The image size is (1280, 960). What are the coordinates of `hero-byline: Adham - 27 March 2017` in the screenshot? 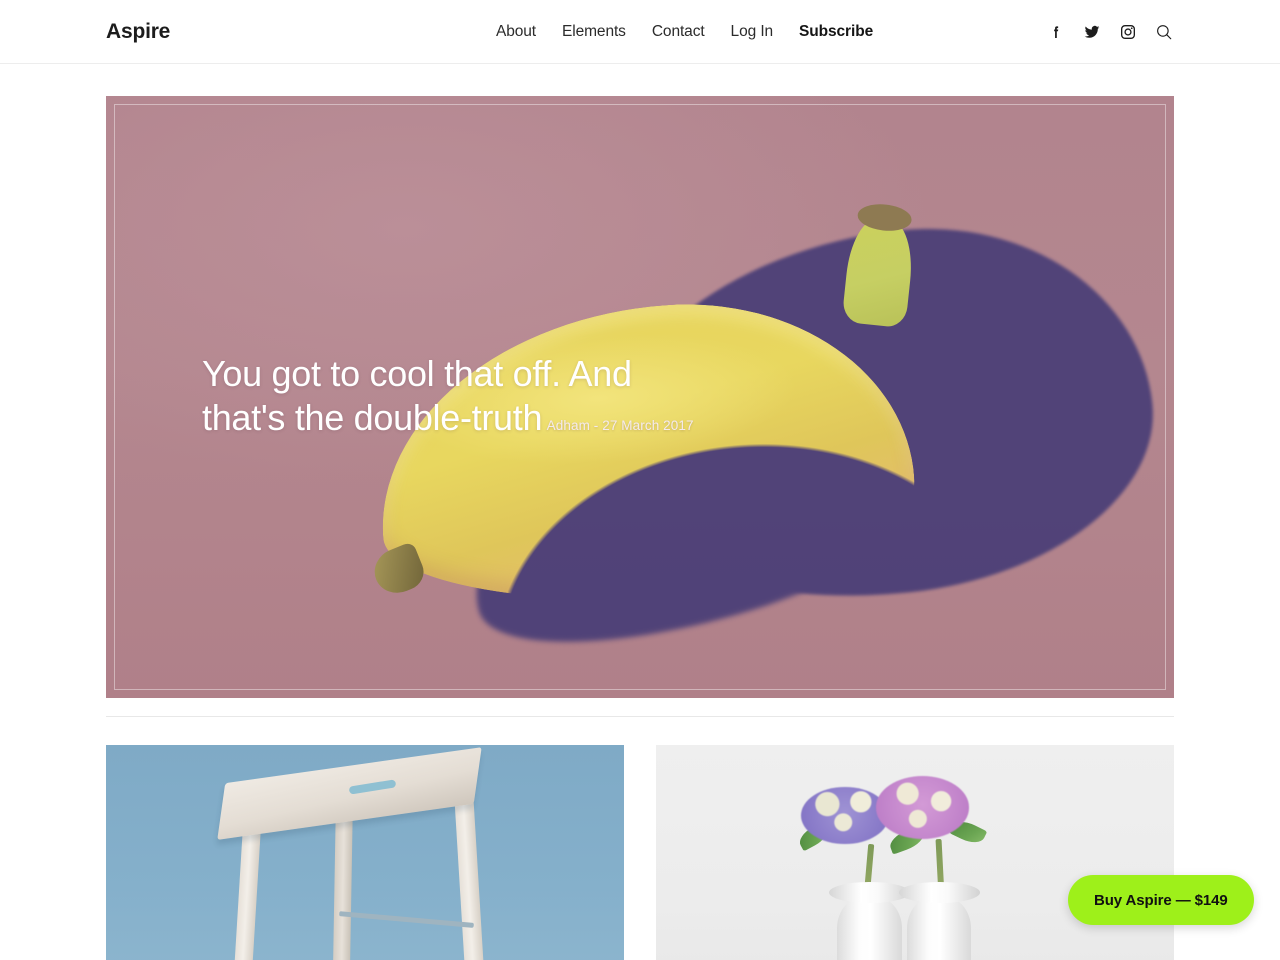 It's located at (620, 425).